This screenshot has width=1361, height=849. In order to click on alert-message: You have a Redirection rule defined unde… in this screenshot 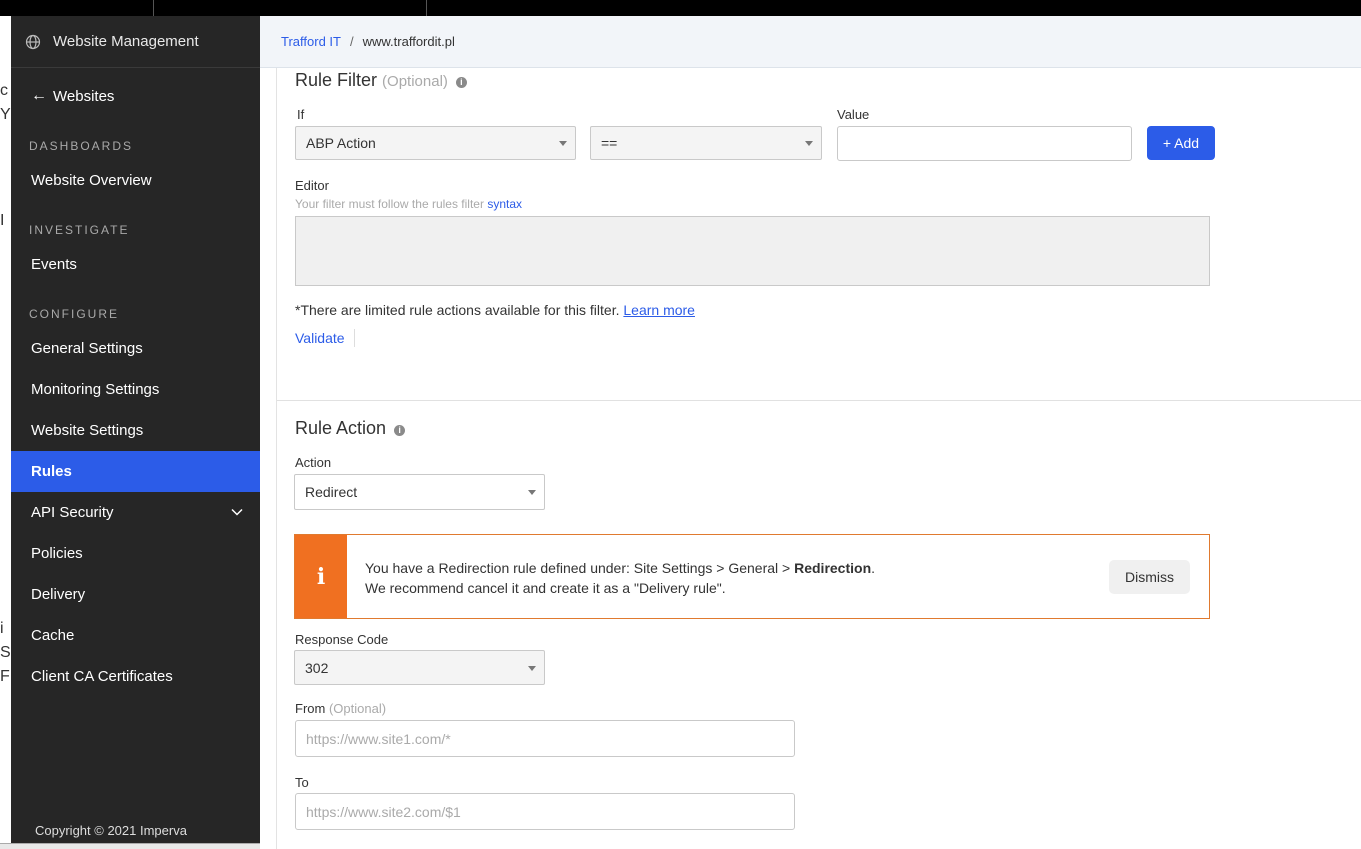, I will do `click(620, 578)`.